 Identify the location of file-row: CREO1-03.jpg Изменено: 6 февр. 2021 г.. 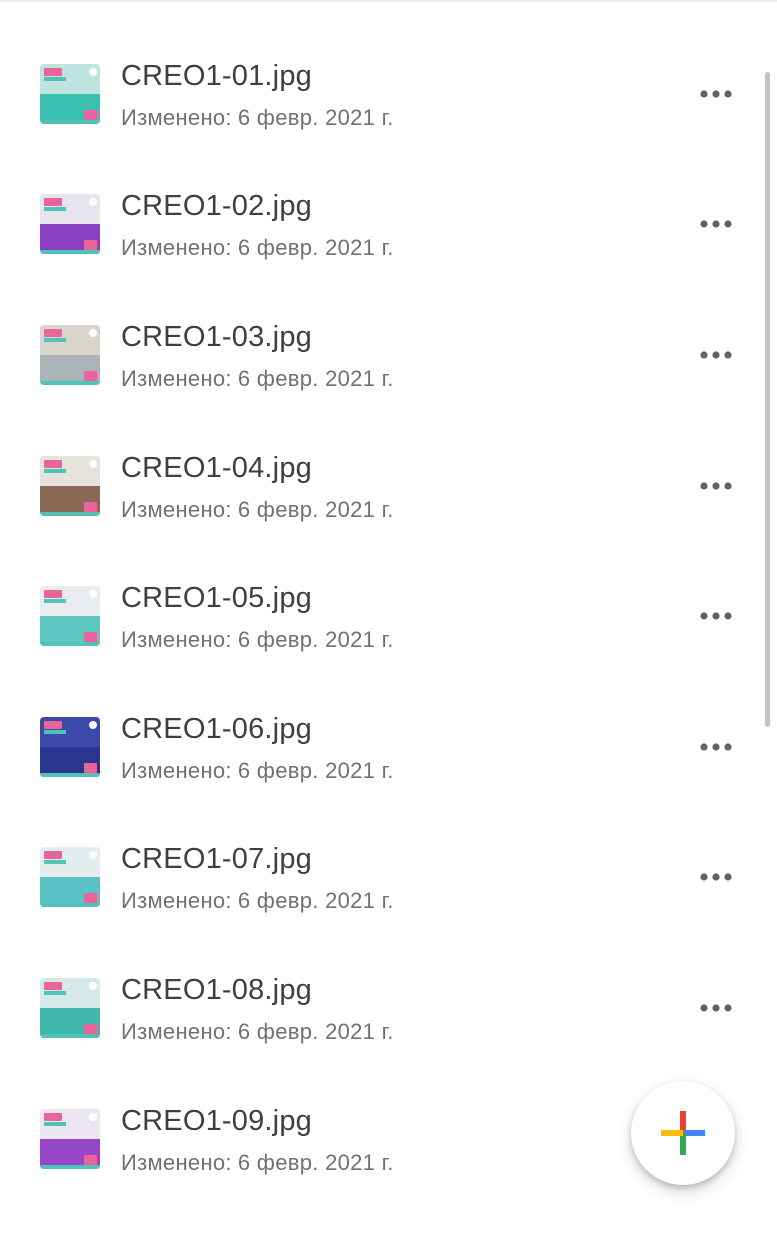
(380, 388).